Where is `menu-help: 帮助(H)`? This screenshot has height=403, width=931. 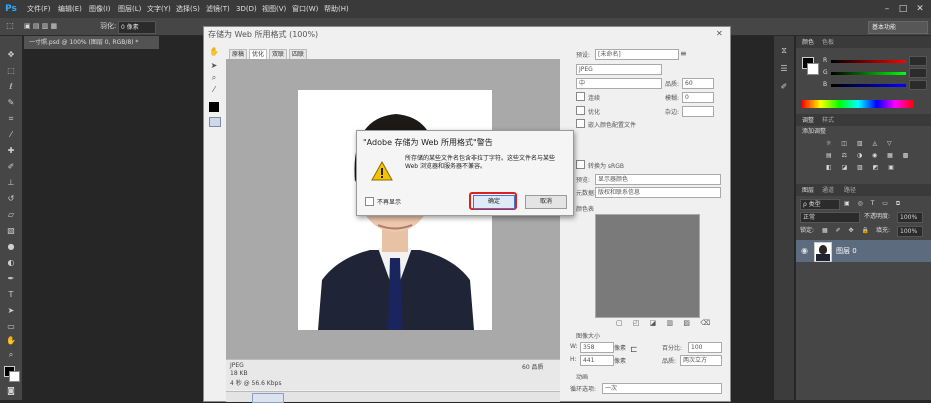 menu-help: 帮助(H) is located at coordinates (336, 9).